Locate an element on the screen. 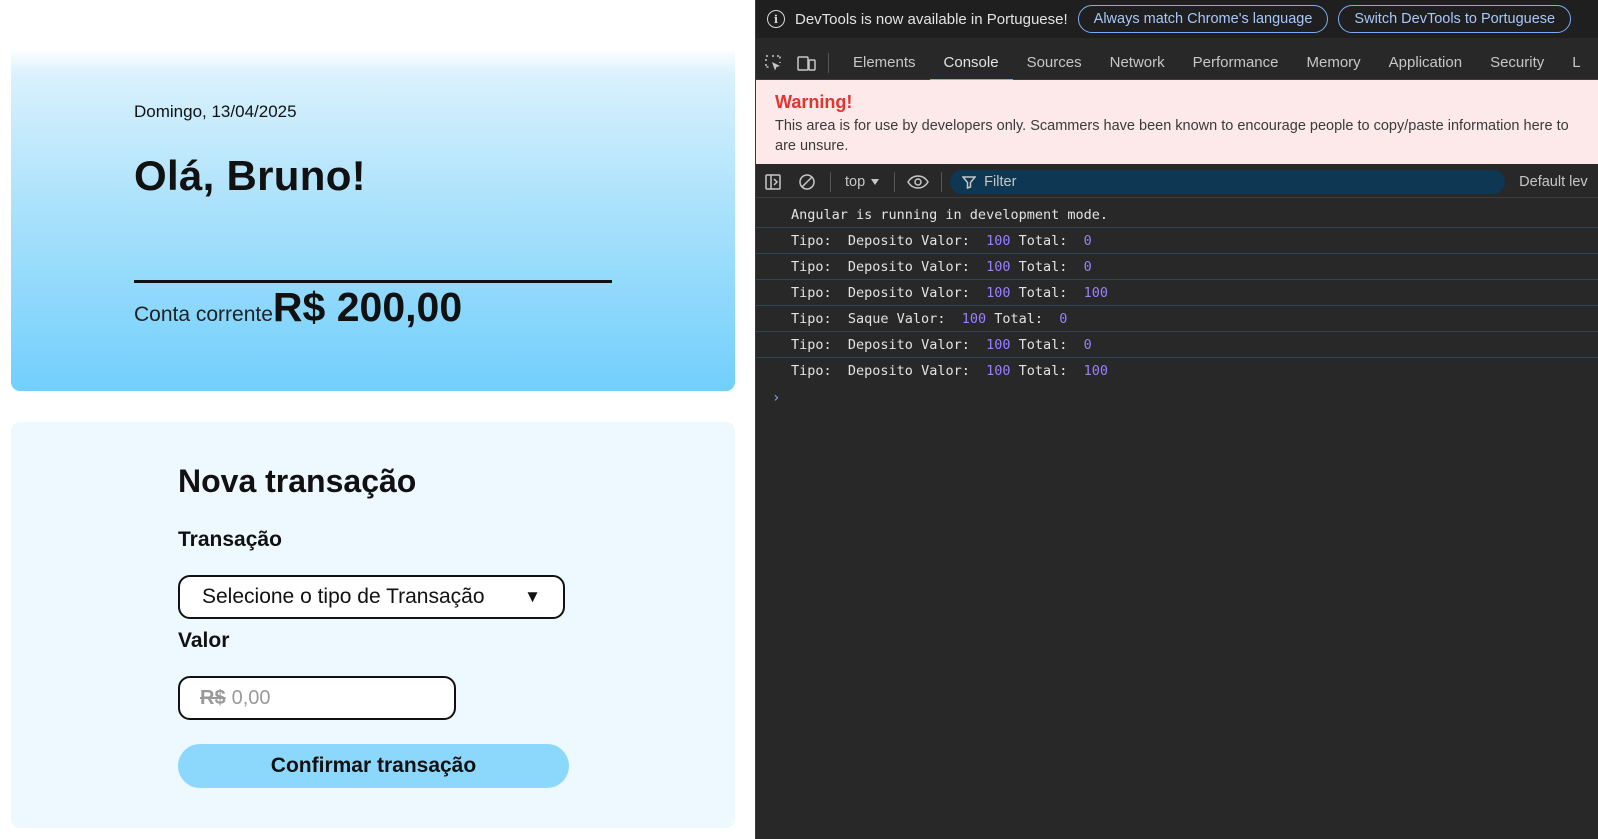 This screenshot has width=1598, height=839. currency-prefix: R$ is located at coordinates (213, 697).